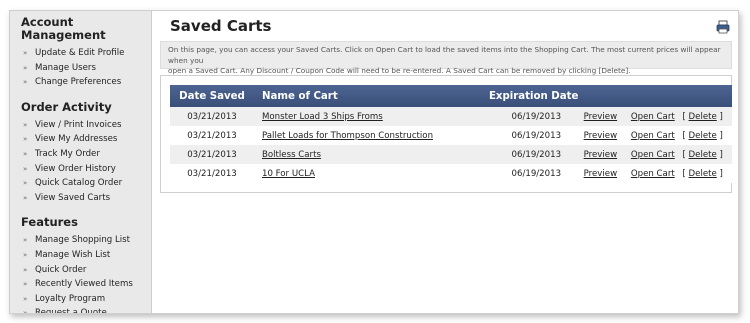 The width and height of the screenshot is (750, 323). Describe the element at coordinates (80, 82) in the screenshot. I see `sidebar-item: » Change Preferences` at that location.